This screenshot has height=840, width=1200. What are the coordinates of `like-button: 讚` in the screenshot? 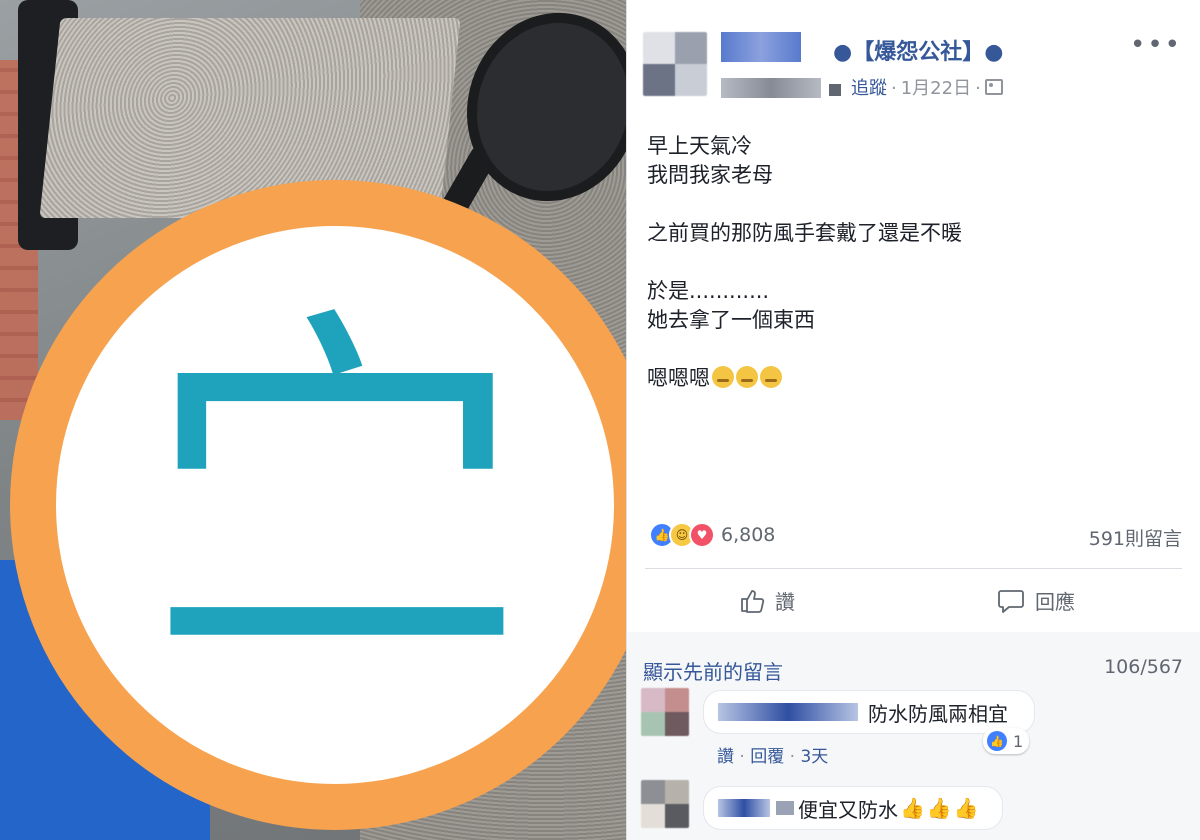 It's located at (767, 600).